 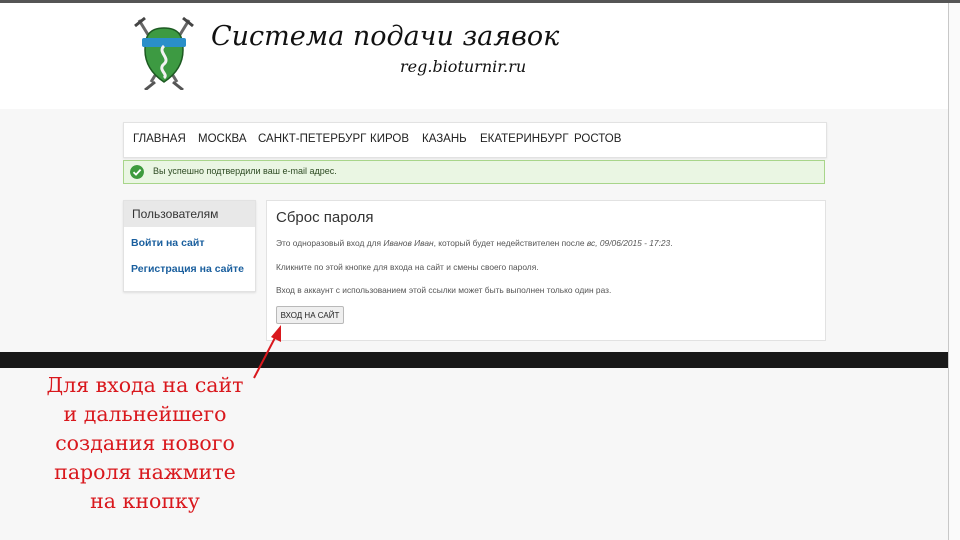 I want to click on annotation-line: пароля нажмите, so click(x=145, y=472).